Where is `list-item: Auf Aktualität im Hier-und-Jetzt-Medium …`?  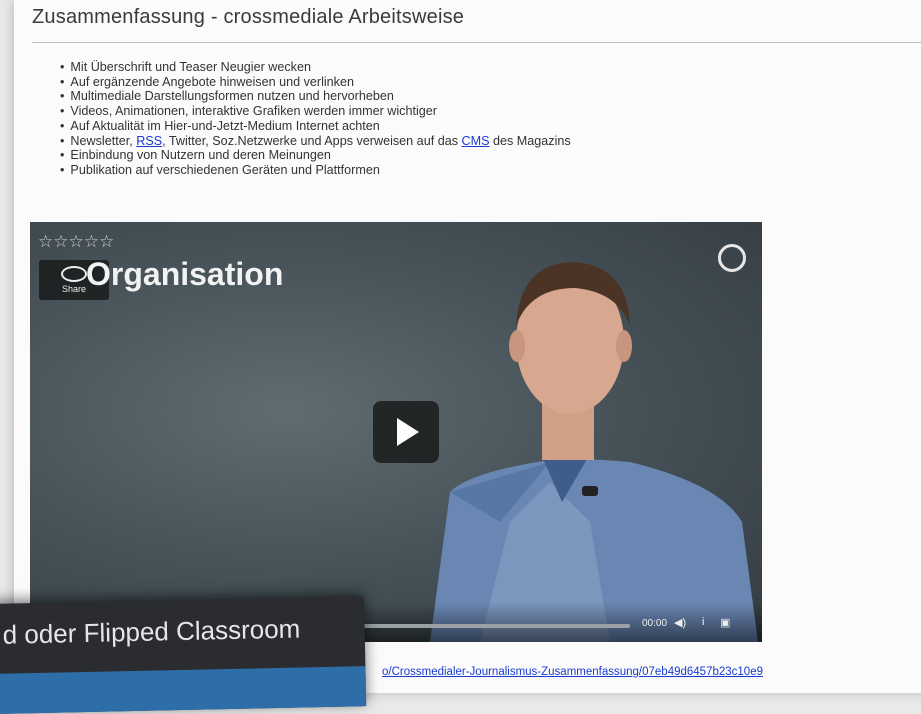 list-item: Auf Aktualität im Hier-und-Jetzt-Medium … is located at coordinates (315, 126).